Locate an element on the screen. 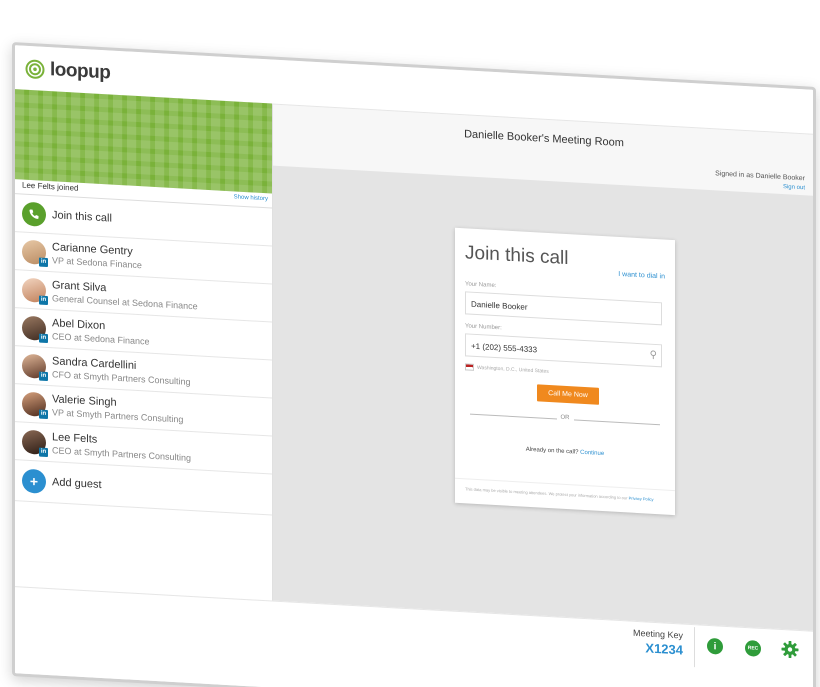 The height and width of the screenshot is (687, 820). privacy-policy-link: Privacy Policy is located at coordinates (641, 498).